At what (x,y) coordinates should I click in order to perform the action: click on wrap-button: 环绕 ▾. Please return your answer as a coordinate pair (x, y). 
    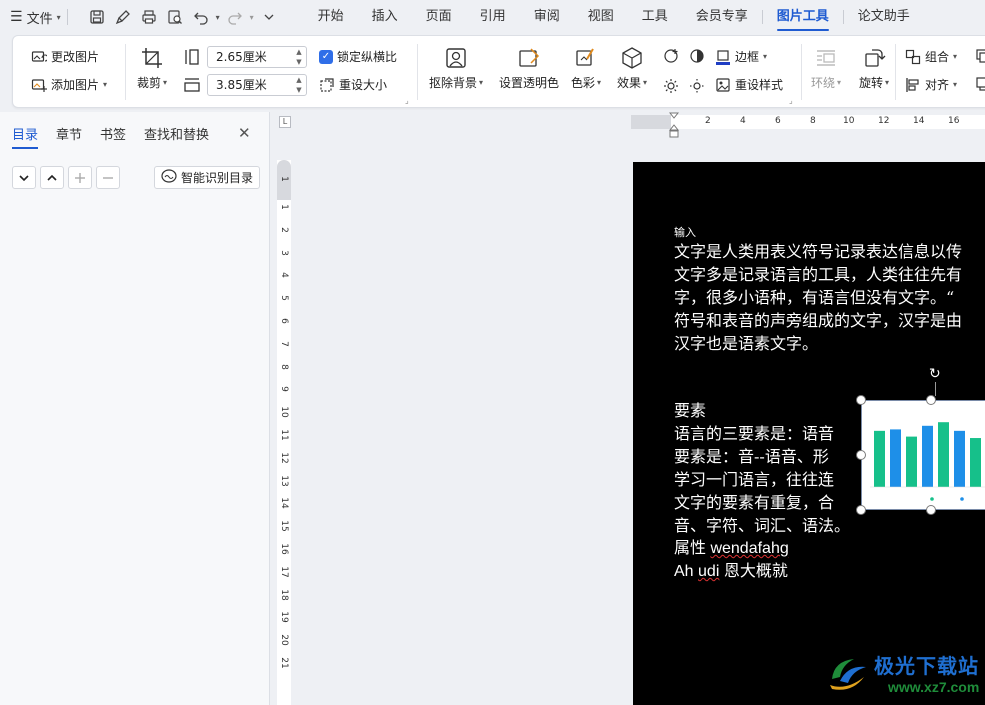
    Looking at the image, I should click on (826, 68).